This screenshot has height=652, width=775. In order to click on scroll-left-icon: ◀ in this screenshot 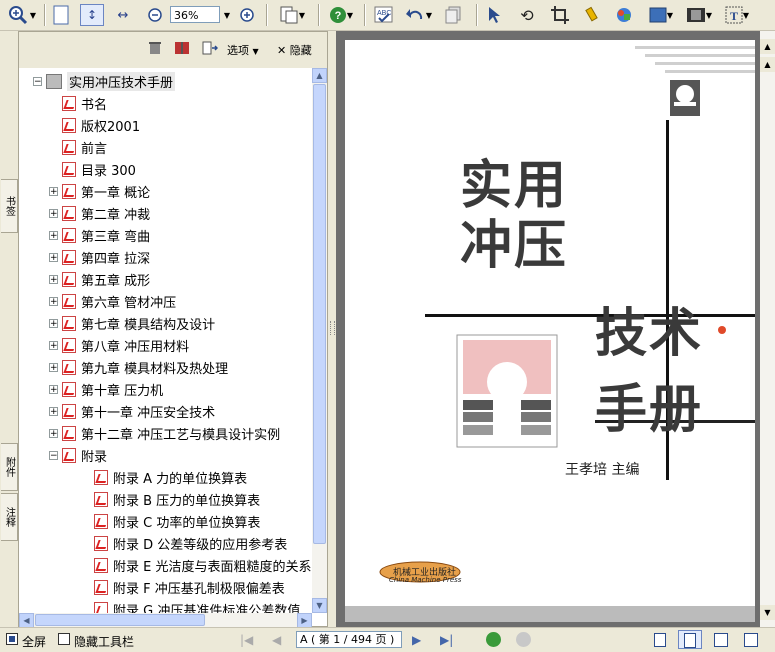, I will do `click(26, 620)`.